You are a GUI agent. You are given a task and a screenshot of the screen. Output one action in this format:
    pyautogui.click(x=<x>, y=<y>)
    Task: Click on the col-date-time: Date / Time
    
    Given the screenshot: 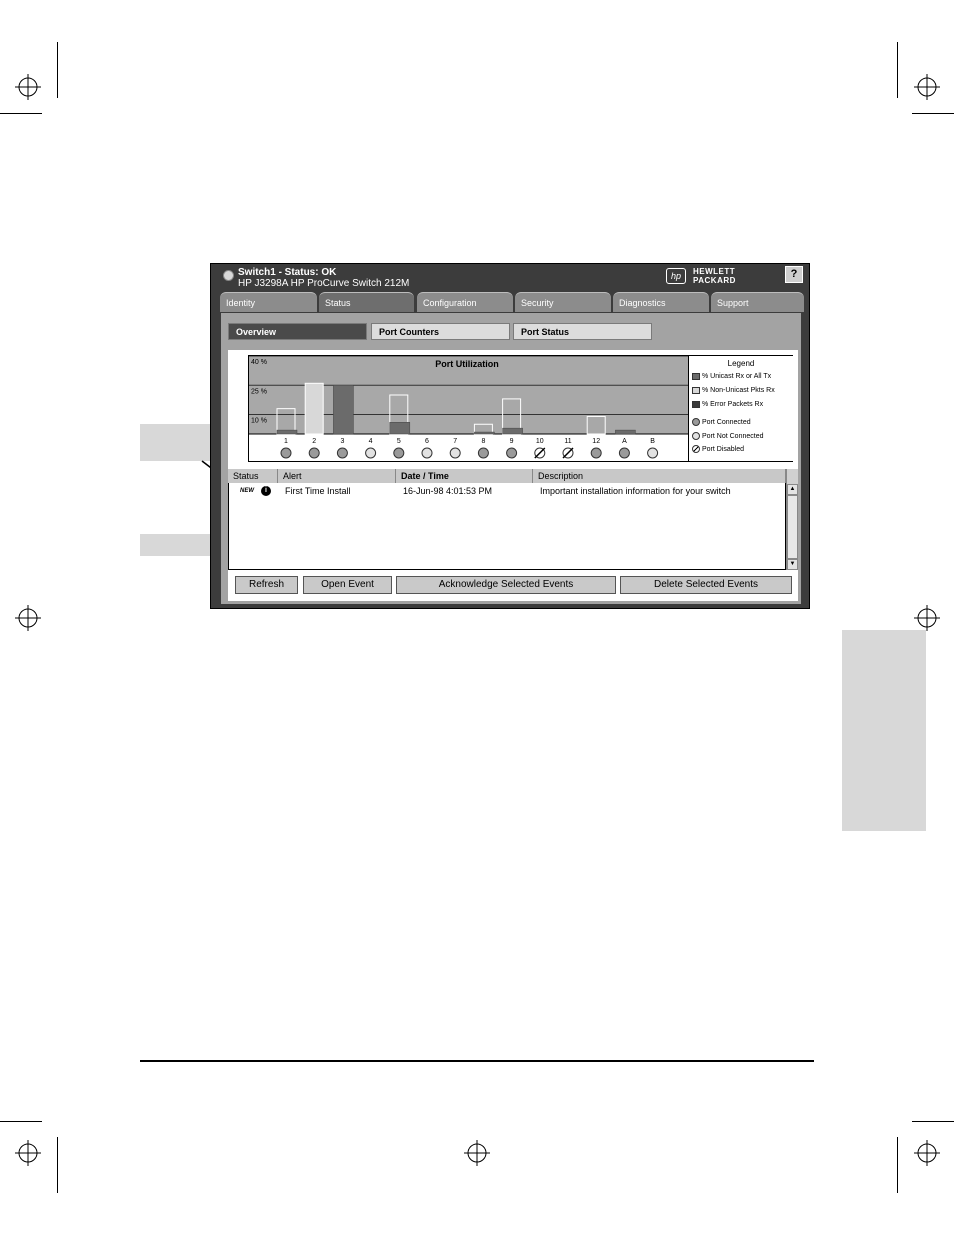 What is the action you would take?
    pyautogui.click(x=464, y=476)
    